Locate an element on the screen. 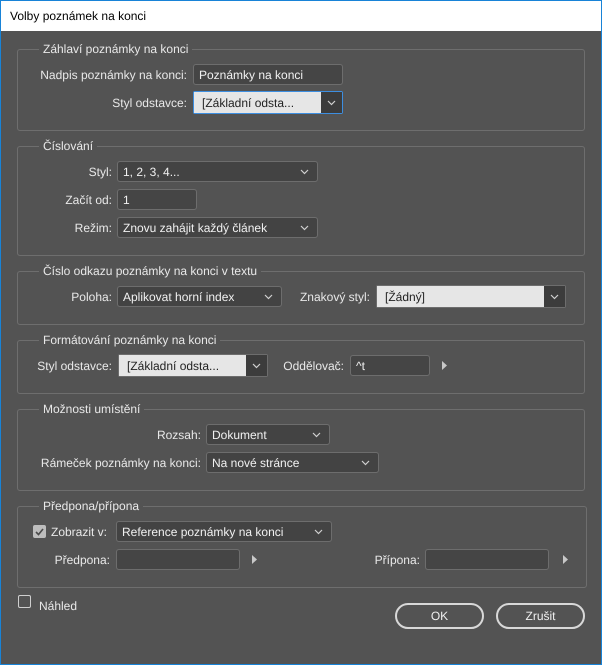 The width and height of the screenshot is (602, 665). field-label: Oddělovač: is located at coordinates (313, 366).